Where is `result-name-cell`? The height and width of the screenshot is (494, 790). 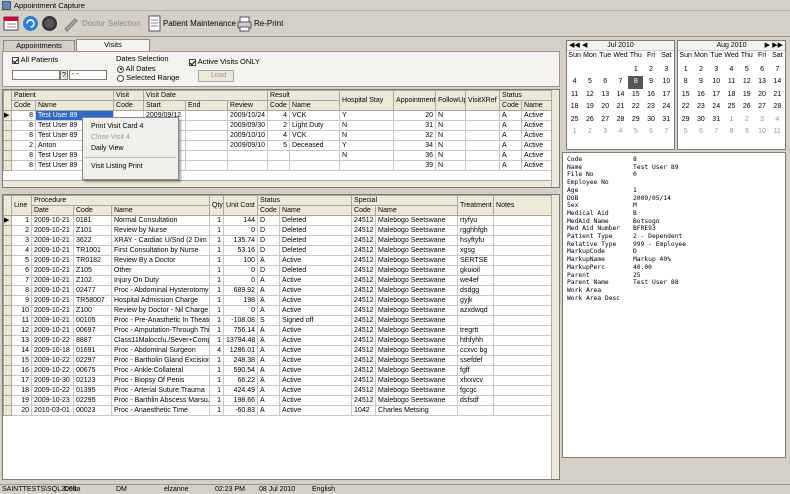
result-name-cell is located at coordinates (315, 165).